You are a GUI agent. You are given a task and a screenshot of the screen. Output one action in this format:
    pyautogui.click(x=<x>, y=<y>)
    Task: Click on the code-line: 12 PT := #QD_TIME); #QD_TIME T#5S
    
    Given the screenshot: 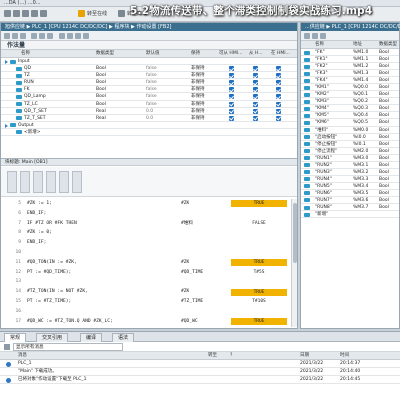 What is the action you would take?
    pyautogui.click(x=146, y=273)
    